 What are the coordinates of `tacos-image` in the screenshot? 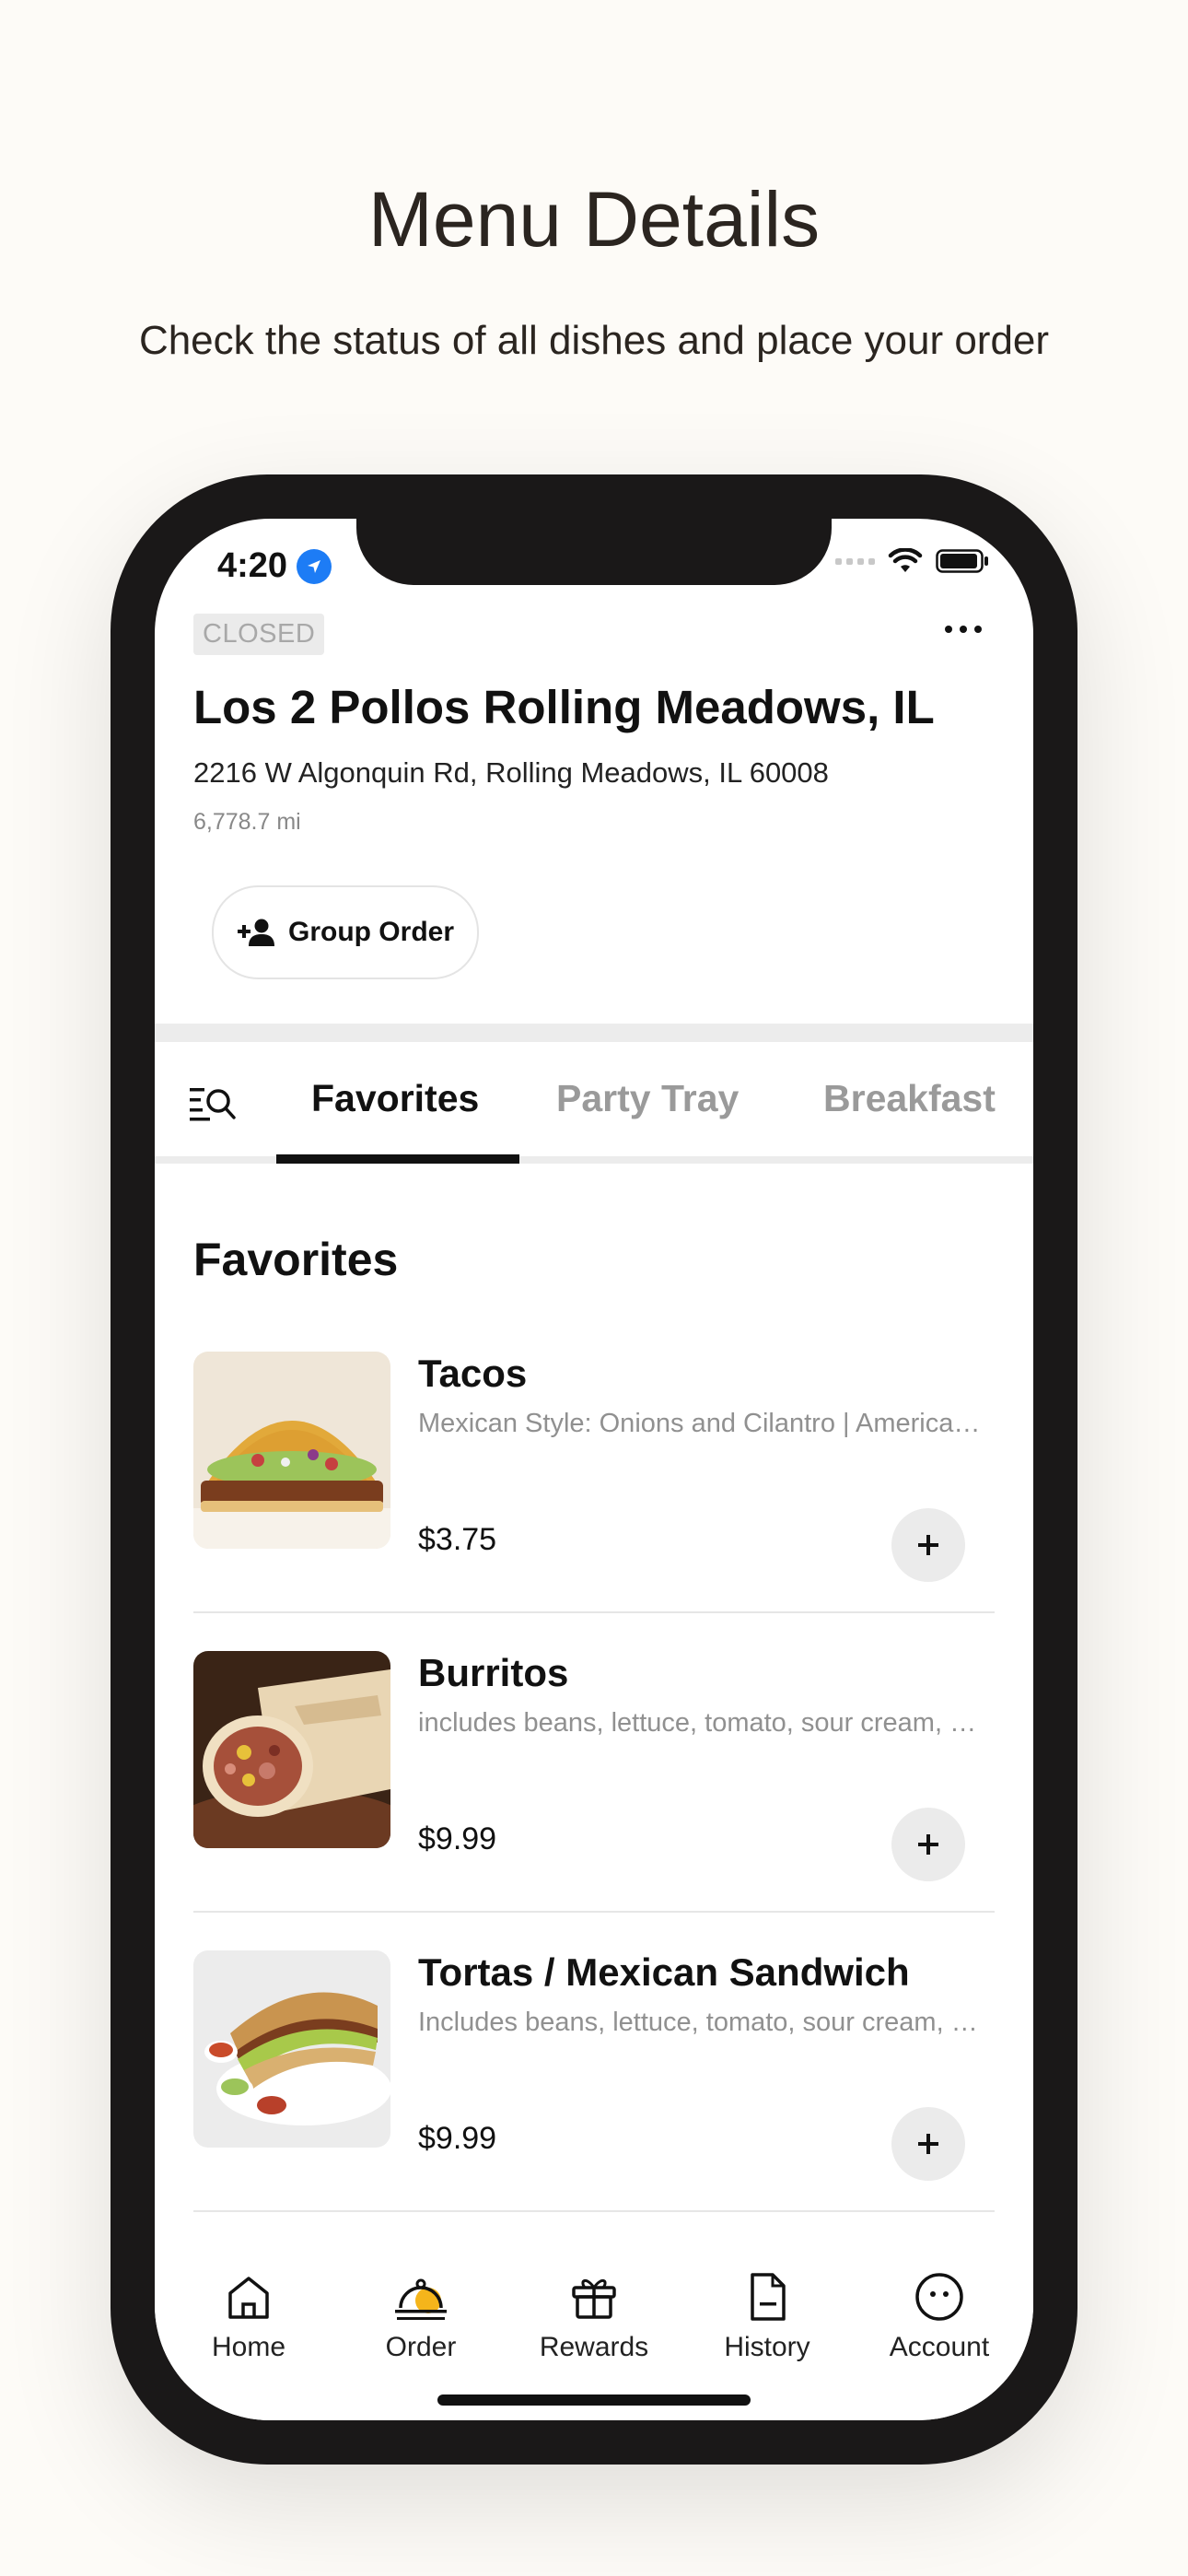 It's located at (291, 1450).